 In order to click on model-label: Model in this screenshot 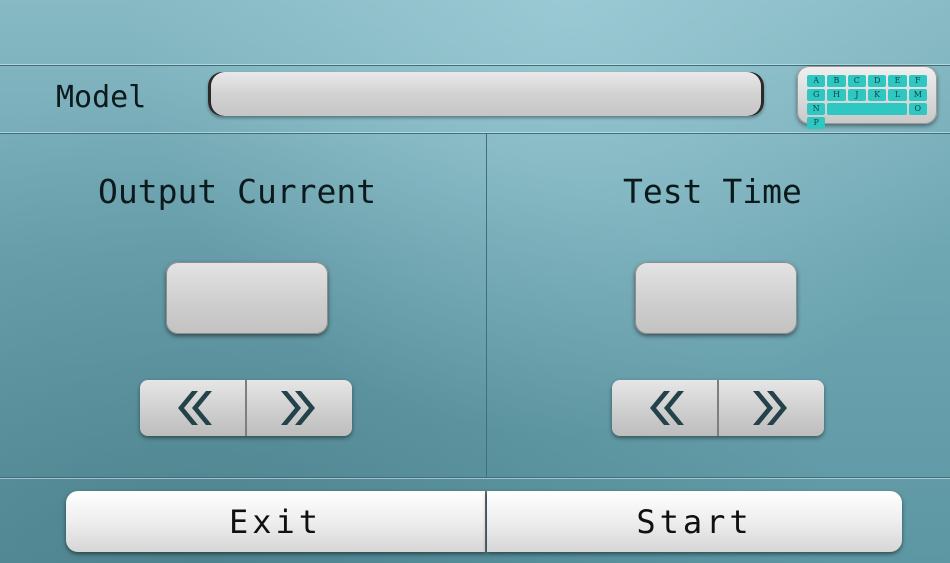, I will do `click(101, 97)`.